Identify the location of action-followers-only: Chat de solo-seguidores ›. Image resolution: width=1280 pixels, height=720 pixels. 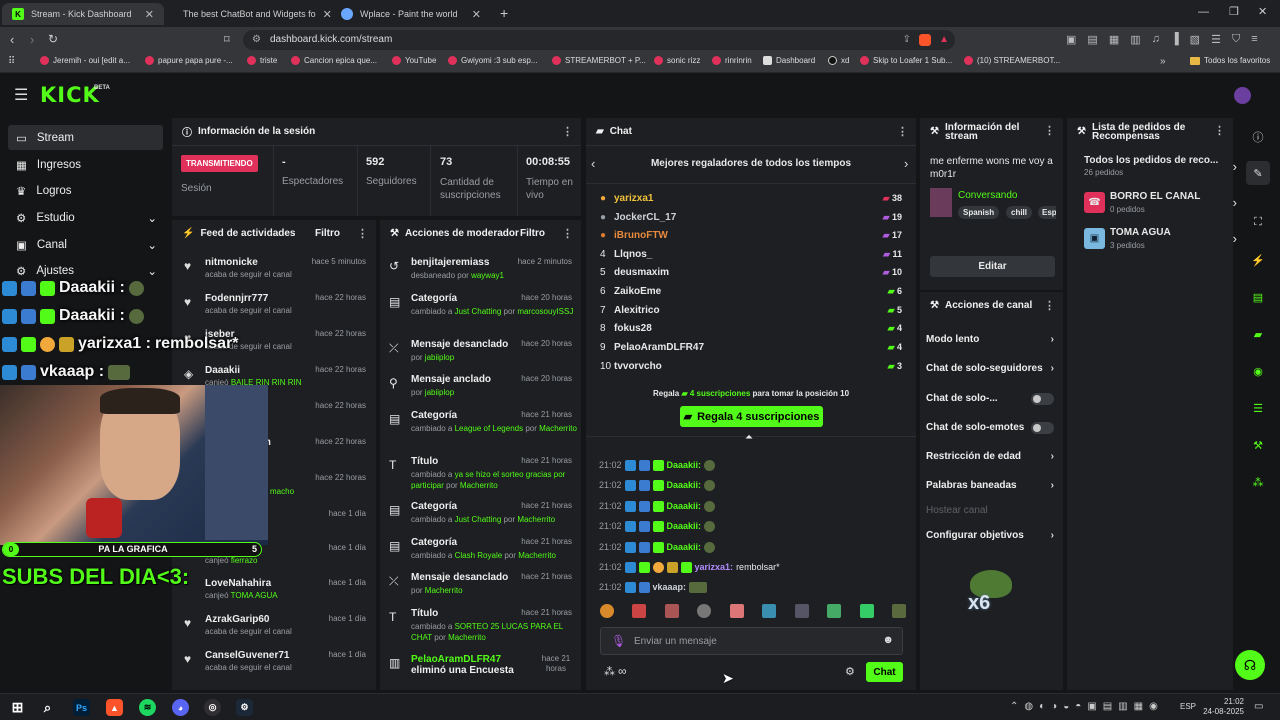
(991, 368).